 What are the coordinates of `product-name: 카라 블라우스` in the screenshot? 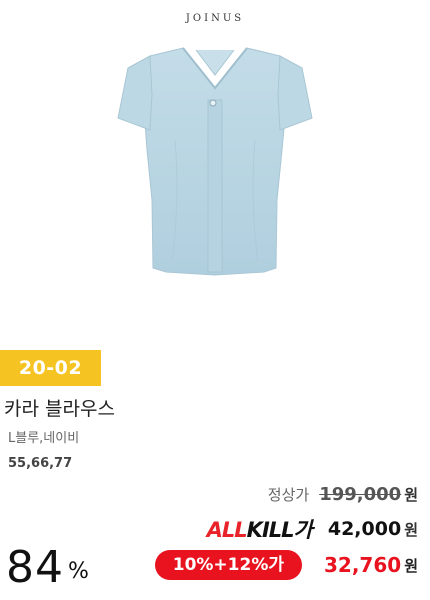 It's located at (59, 407).